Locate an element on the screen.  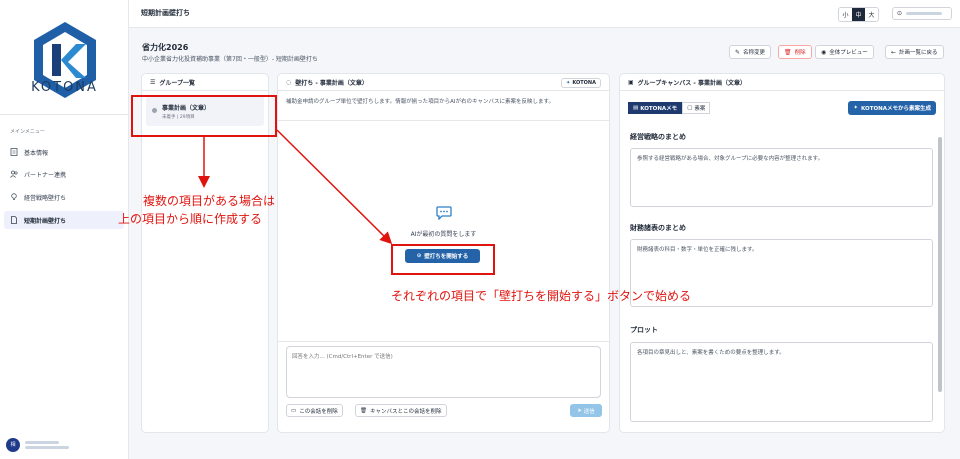
canvas-title: グループキャンバス - 事業計画（文章） is located at coordinates (691, 83).